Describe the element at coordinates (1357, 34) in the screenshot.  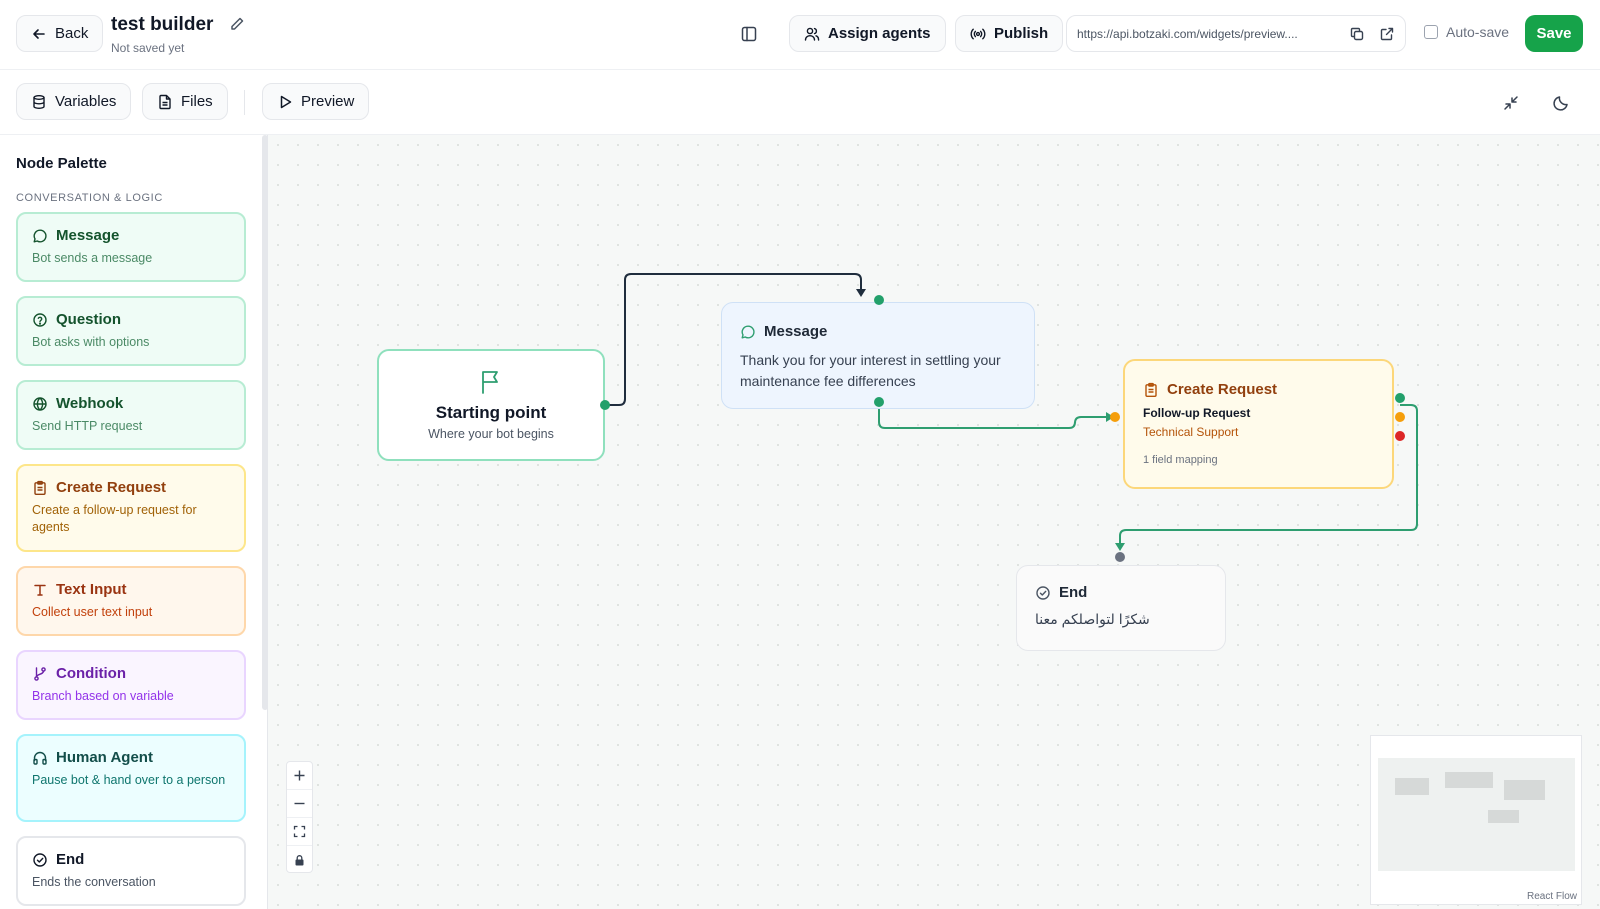
I see `copy-icon` at that location.